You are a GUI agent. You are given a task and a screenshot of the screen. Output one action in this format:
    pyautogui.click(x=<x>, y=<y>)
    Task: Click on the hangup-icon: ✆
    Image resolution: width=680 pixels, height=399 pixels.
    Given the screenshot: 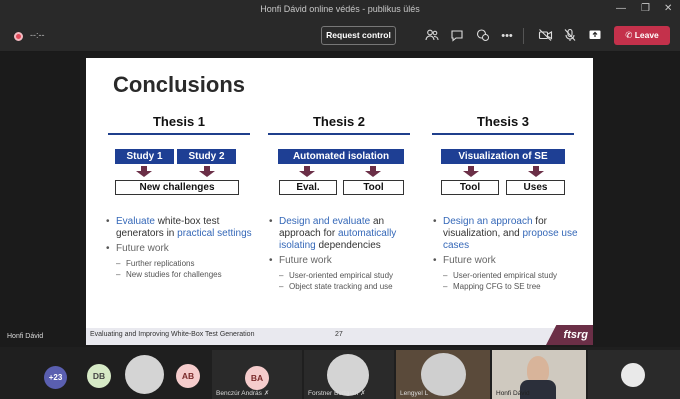 What is the action you would take?
    pyautogui.click(x=629, y=35)
    